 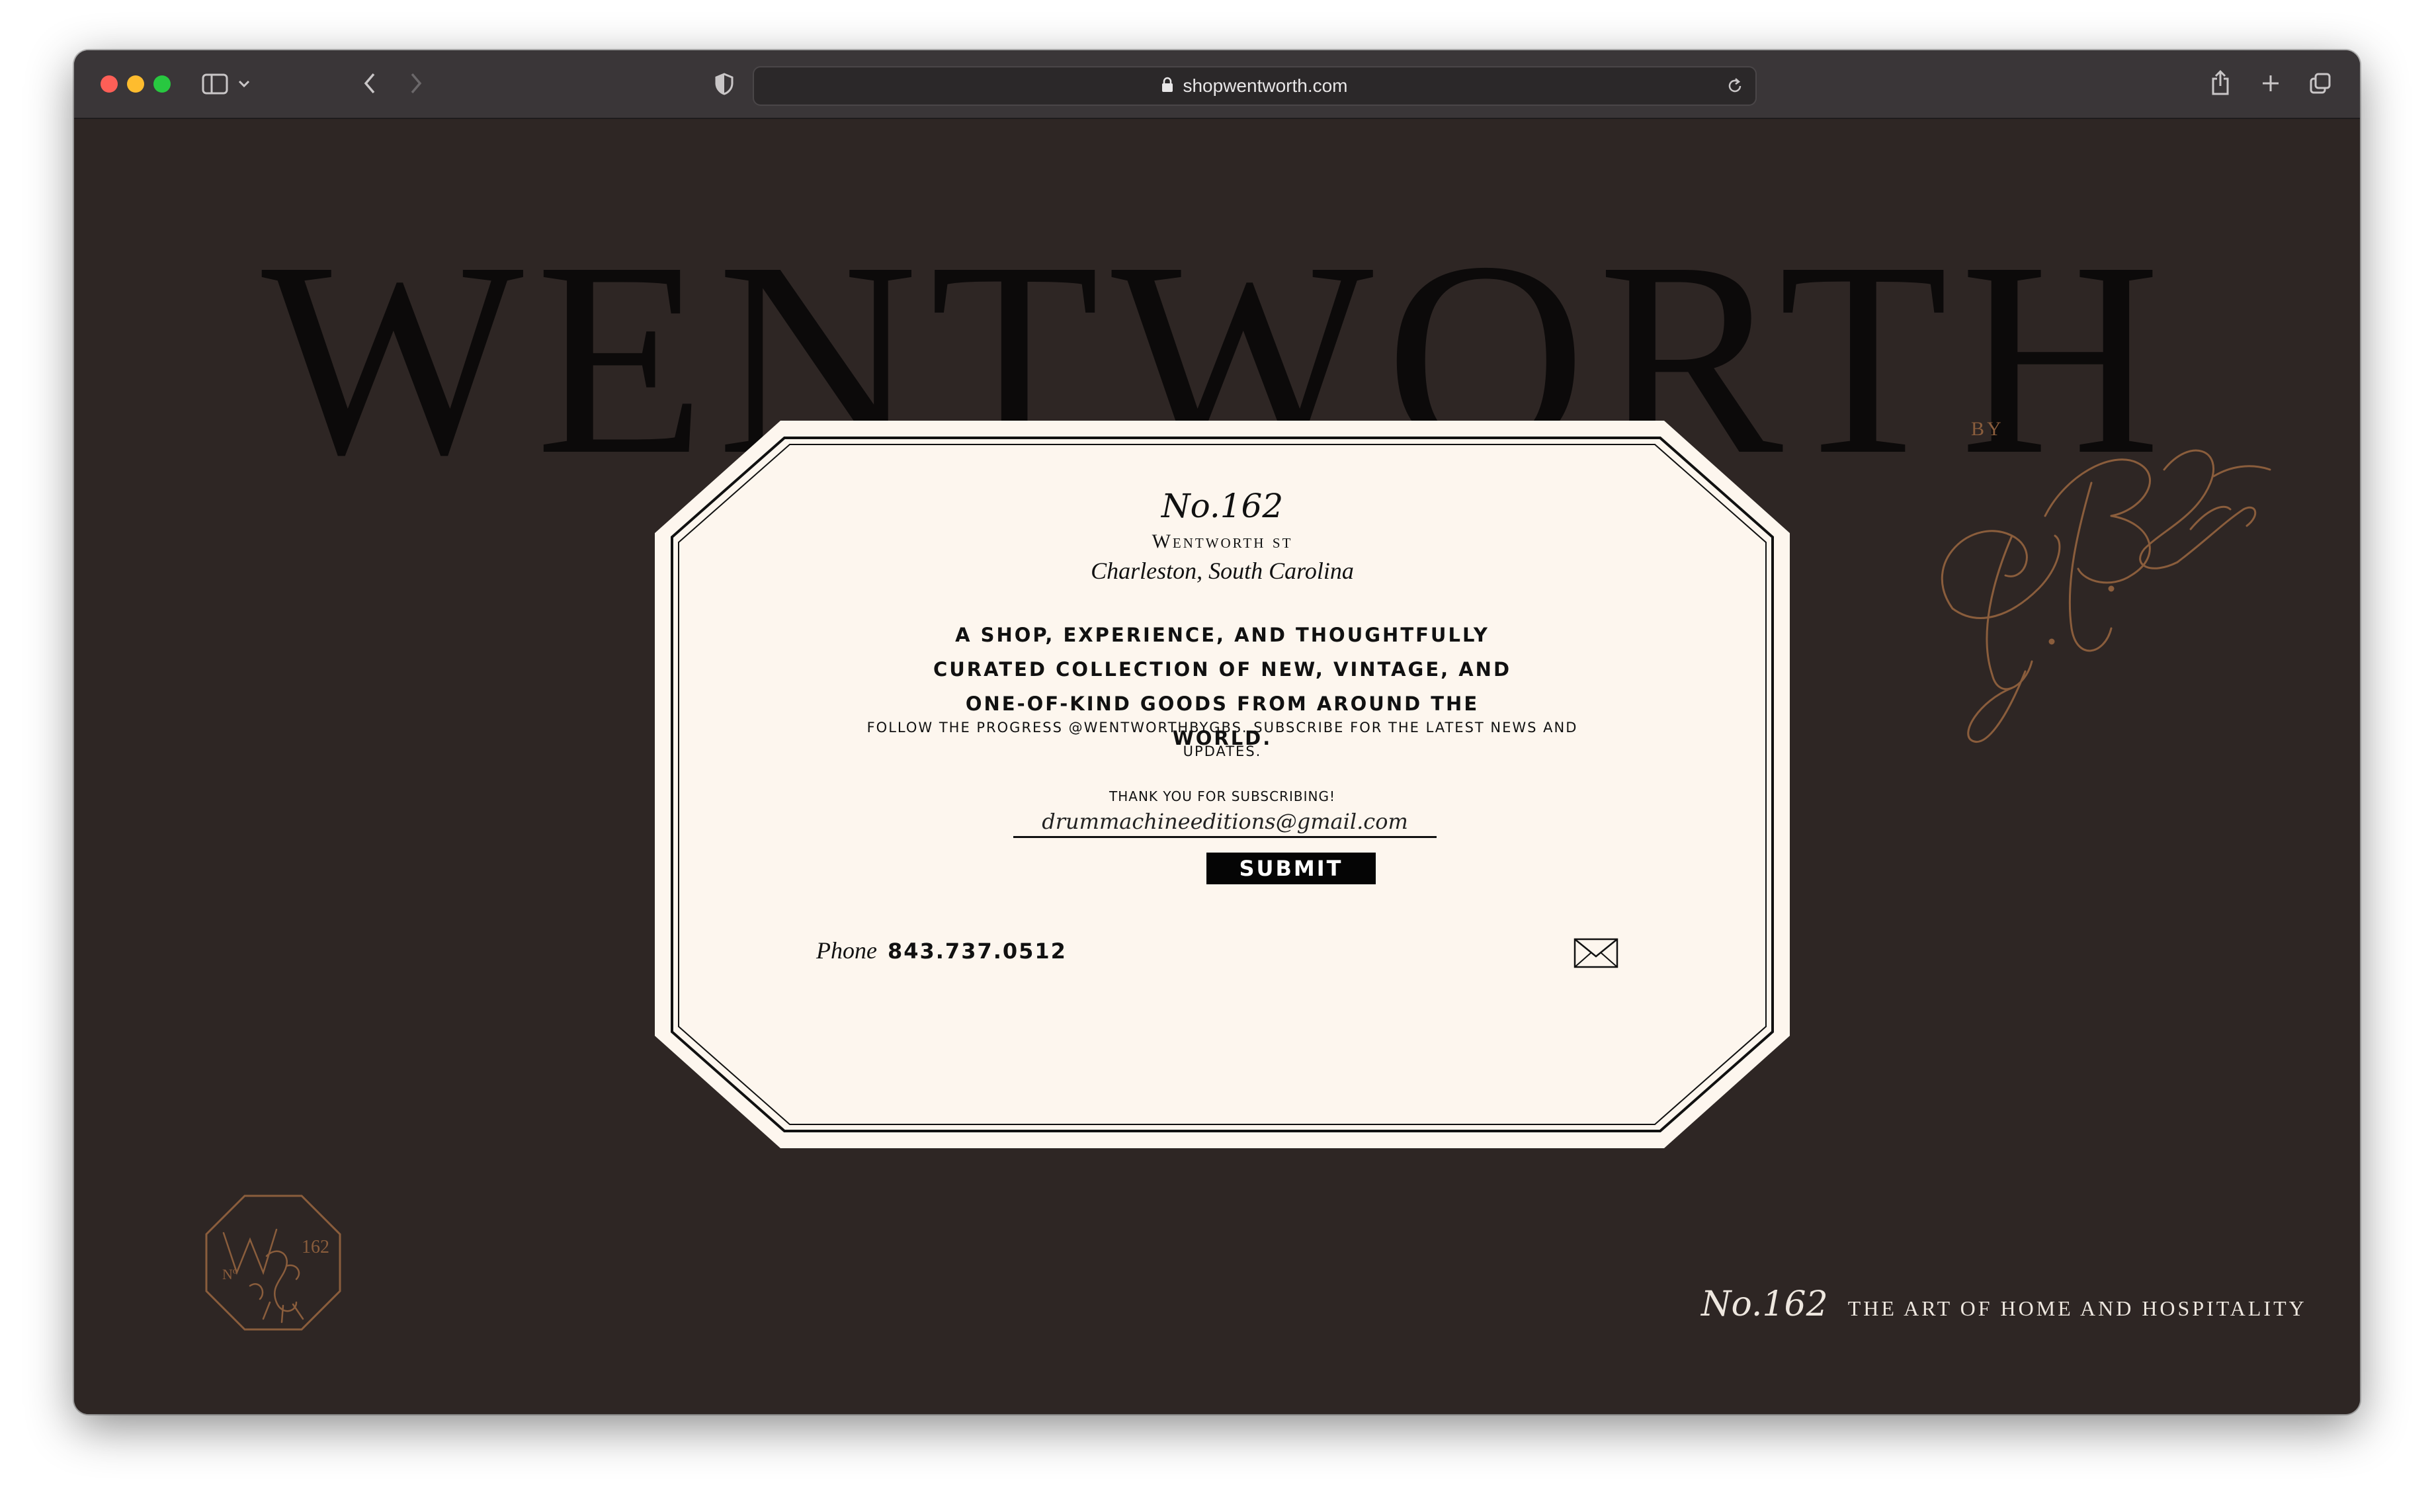 What do you see at coordinates (315, 1247) in the screenshot?
I see `svg-text: 162` at bounding box center [315, 1247].